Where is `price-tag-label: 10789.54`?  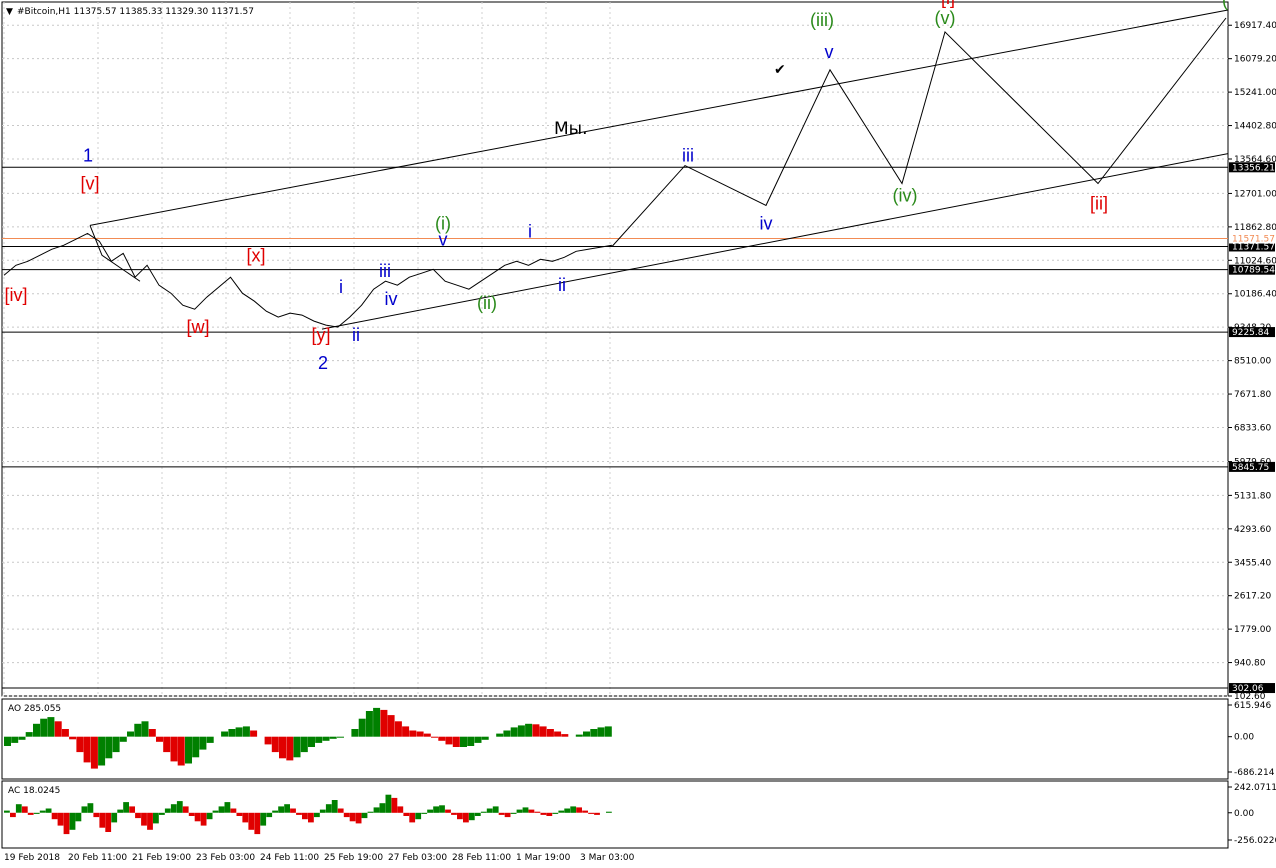 price-tag-label: 10789.54 is located at coordinates (1253, 271).